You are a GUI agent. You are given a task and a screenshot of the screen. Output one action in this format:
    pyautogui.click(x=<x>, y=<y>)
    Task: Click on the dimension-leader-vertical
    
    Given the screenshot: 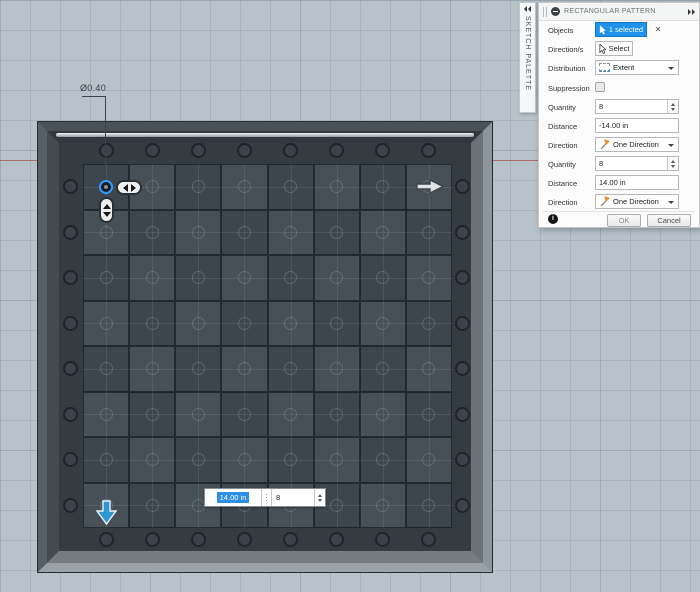 What is the action you would take?
    pyautogui.click(x=105, y=139)
    